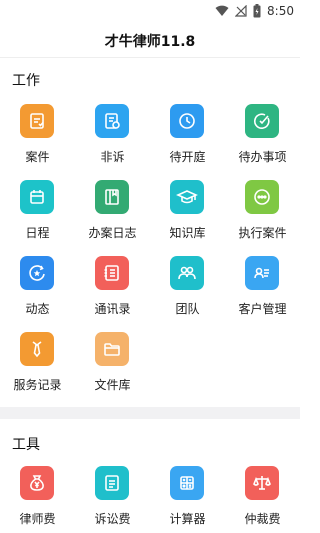  What do you see at coordinates (37, 216) in the screenshot?
I see `work-item-schedule: 日程` at bounding box center [37, 216].